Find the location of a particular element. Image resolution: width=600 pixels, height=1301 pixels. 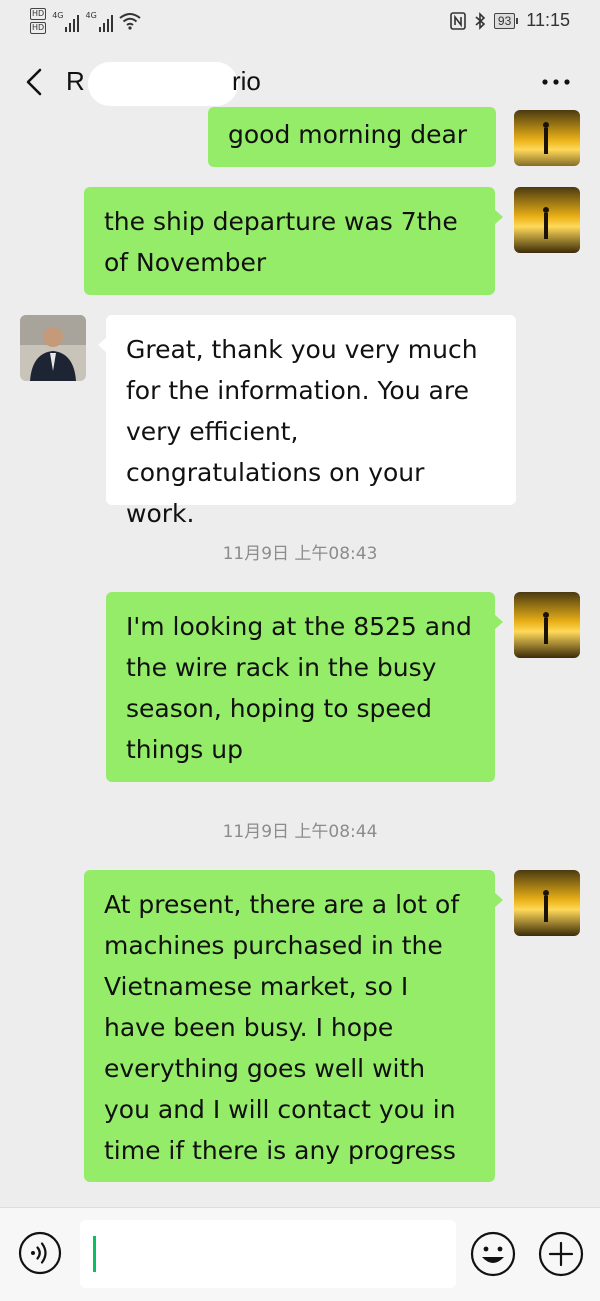

battery-level: 93 is located at coordinates (504, 20).